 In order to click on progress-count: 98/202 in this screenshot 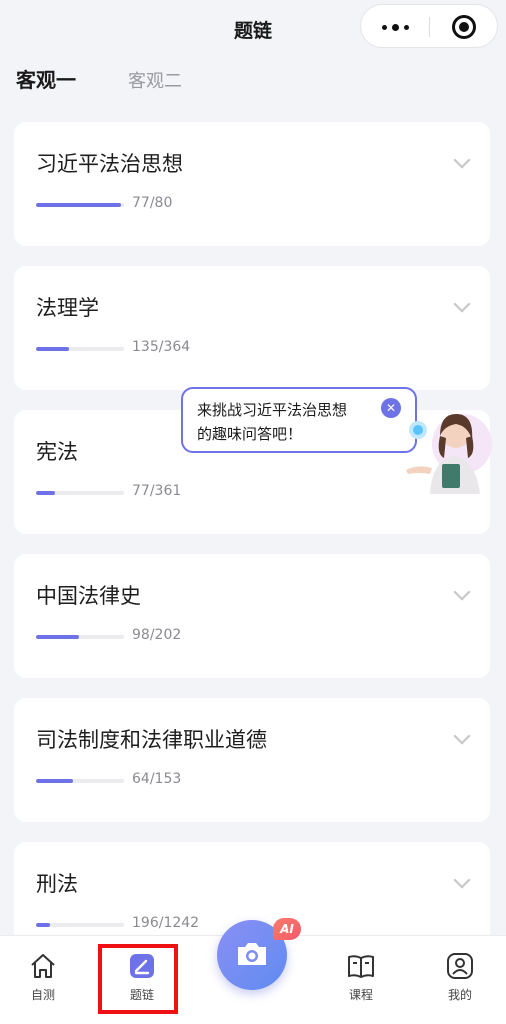, I will do `click(157, 635)`.